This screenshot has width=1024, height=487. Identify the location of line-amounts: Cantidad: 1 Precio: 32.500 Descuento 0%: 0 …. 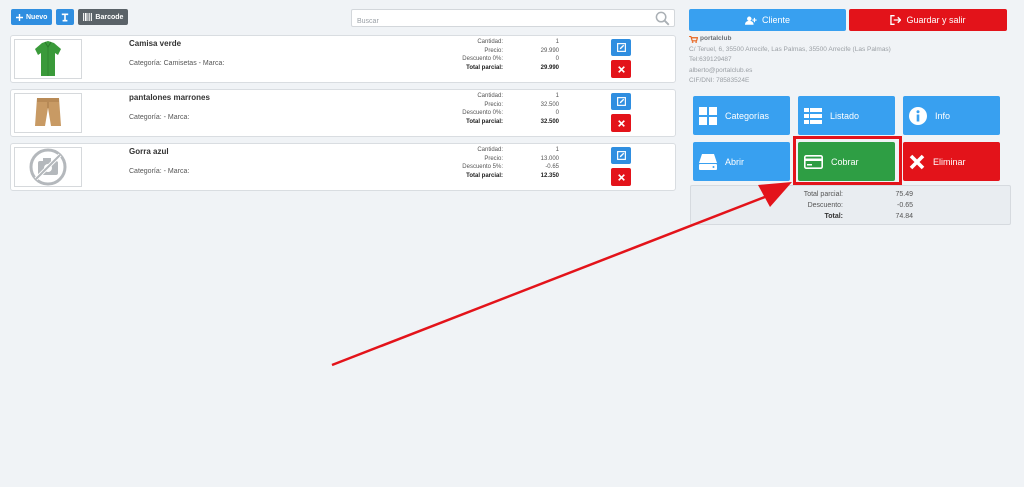
(480, 109).